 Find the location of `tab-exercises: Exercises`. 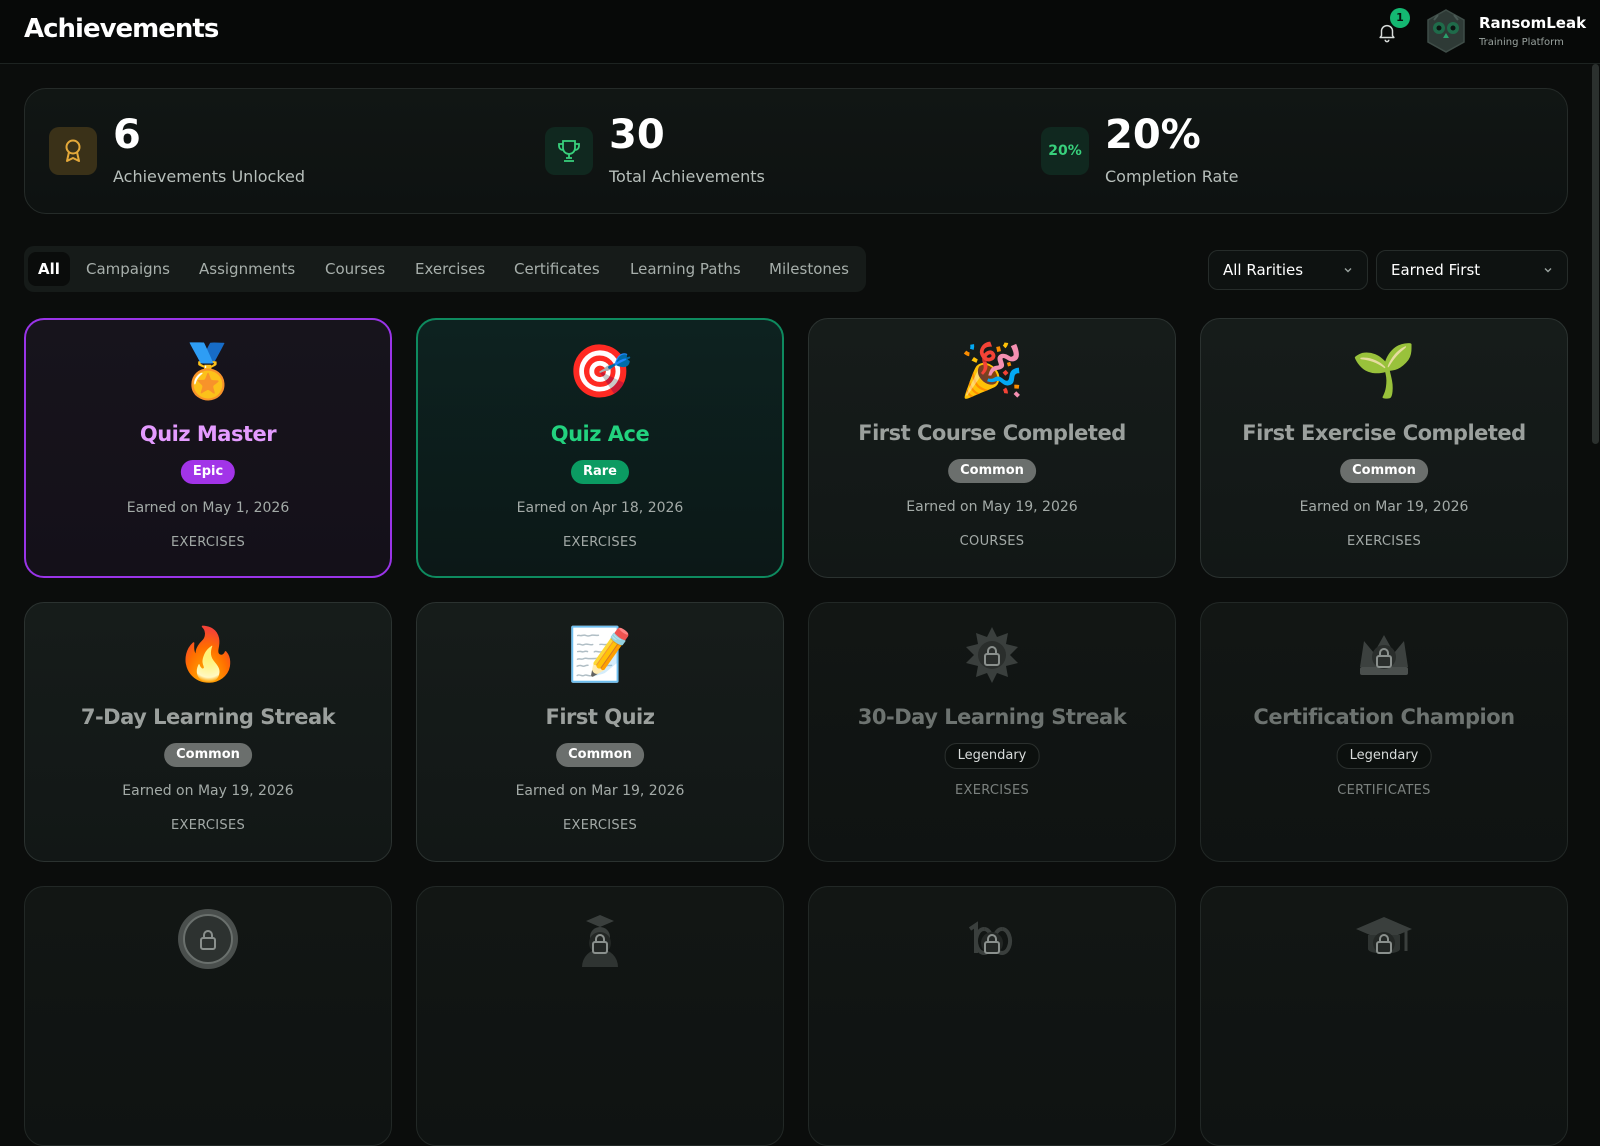

tab-exercises: Exercises is located at coordinates (450, 269).